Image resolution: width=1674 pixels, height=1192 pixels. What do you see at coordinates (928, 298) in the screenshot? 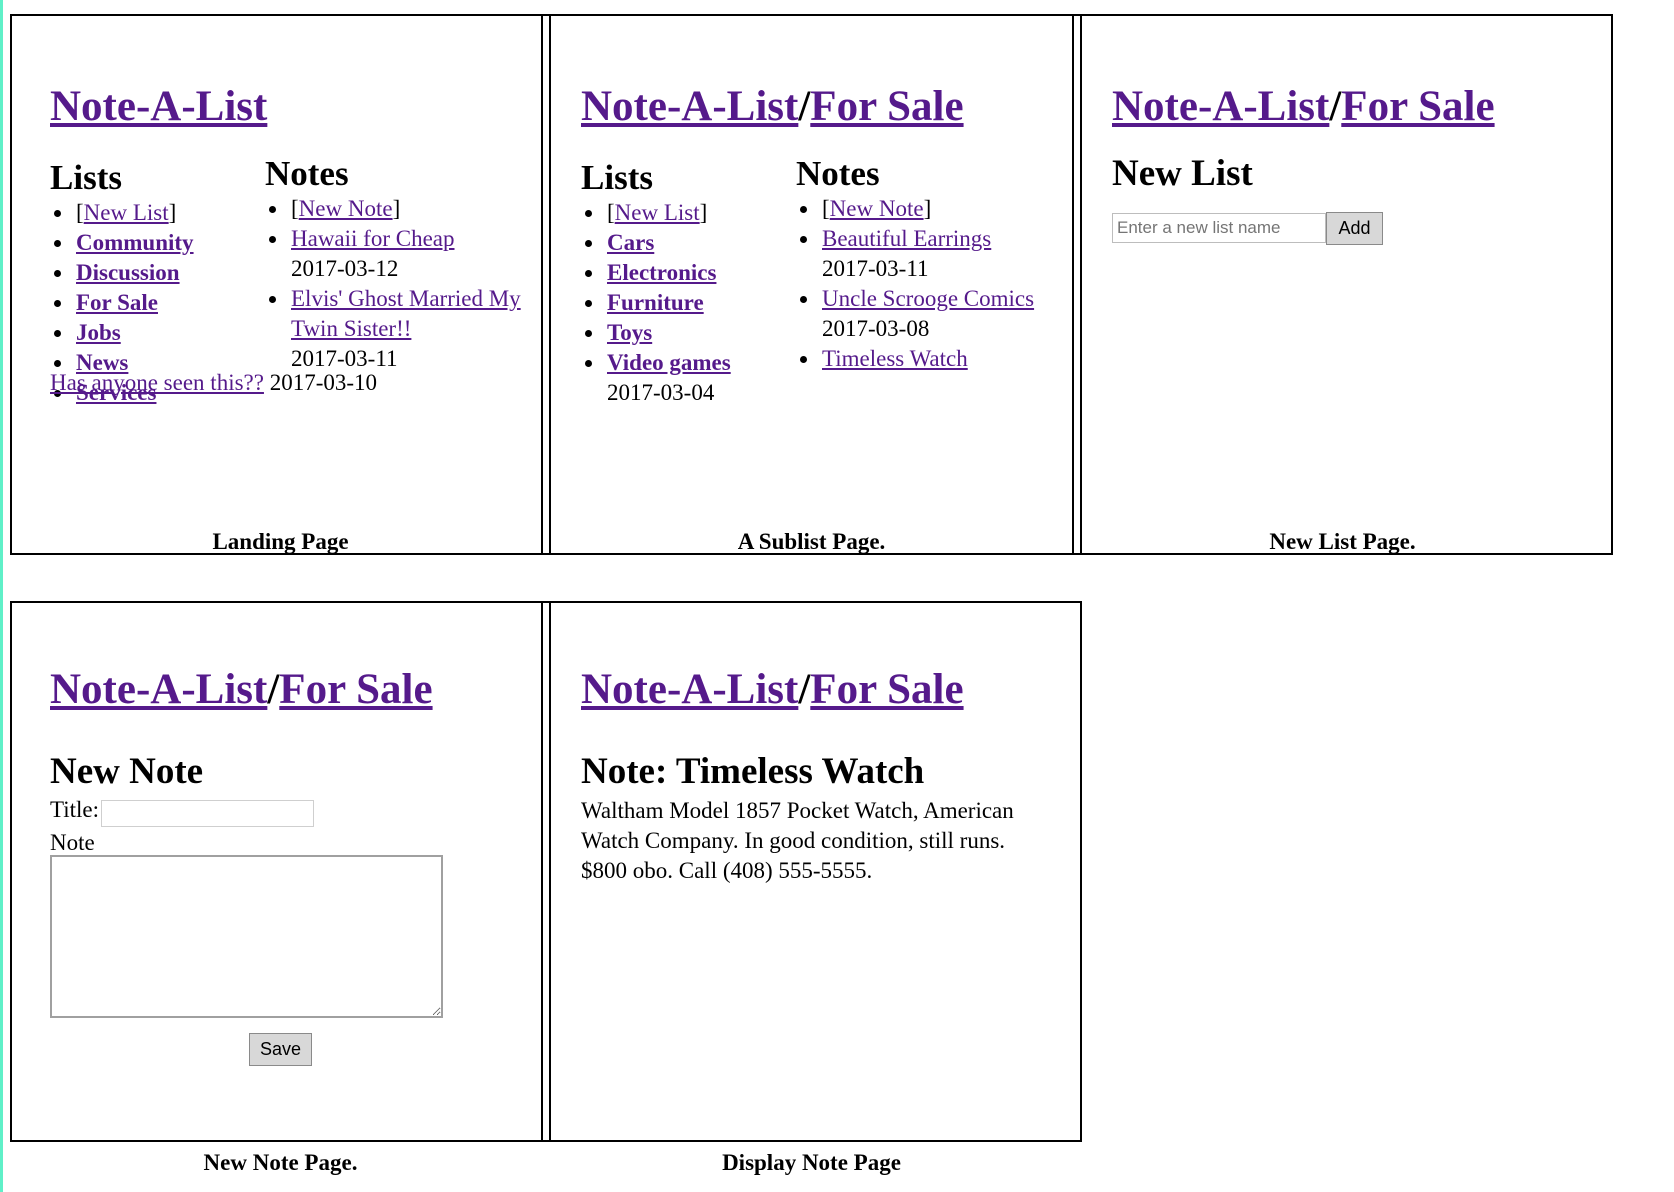
I see `note-link: Uncle Scroogе Comics` at bounding box center [928, 298].